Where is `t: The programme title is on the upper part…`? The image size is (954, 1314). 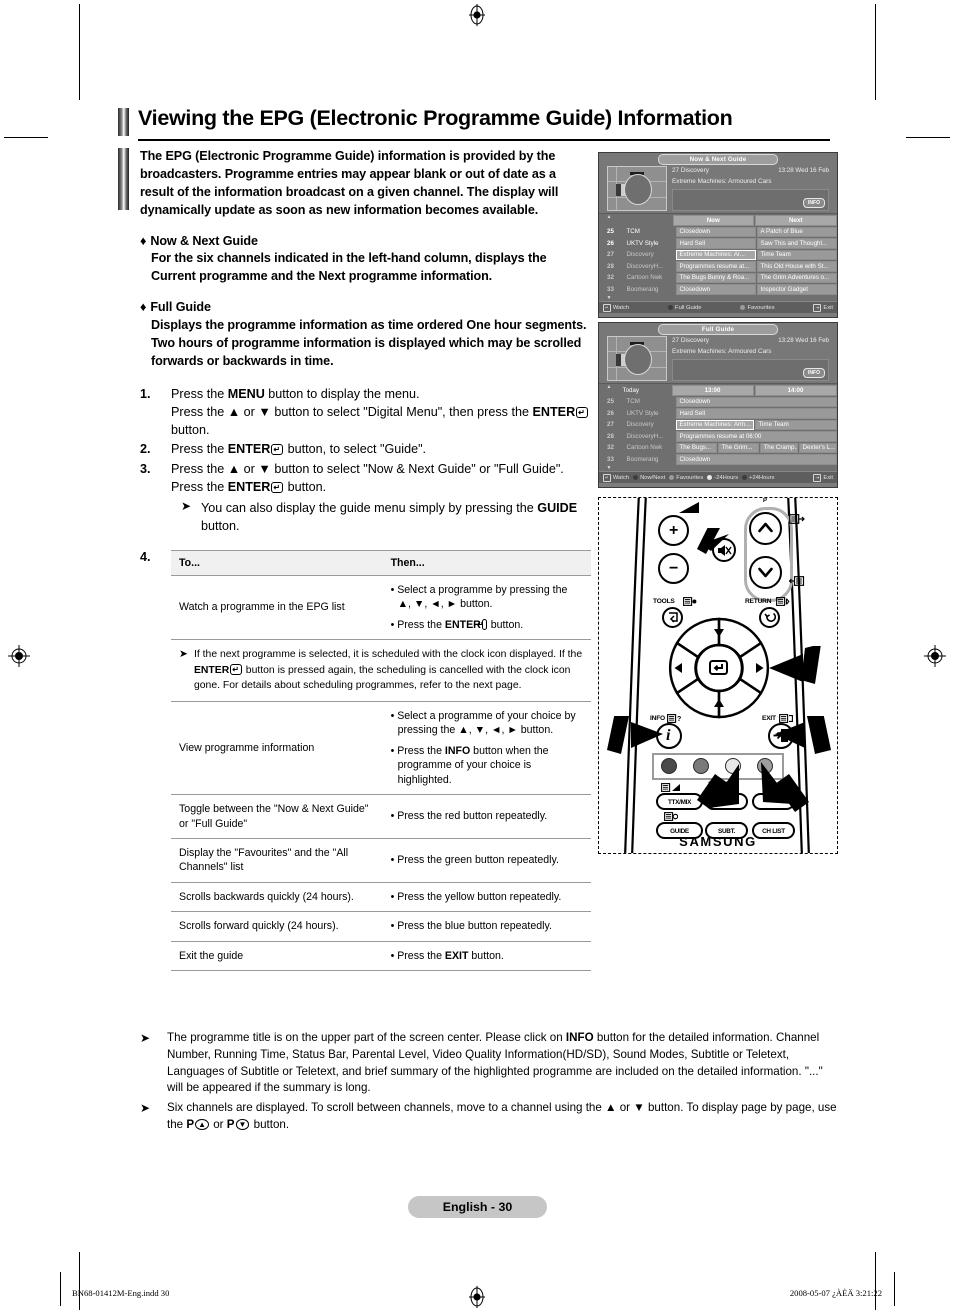
t: The programme title is on the upper part… is located at coordinates (366, 1037).